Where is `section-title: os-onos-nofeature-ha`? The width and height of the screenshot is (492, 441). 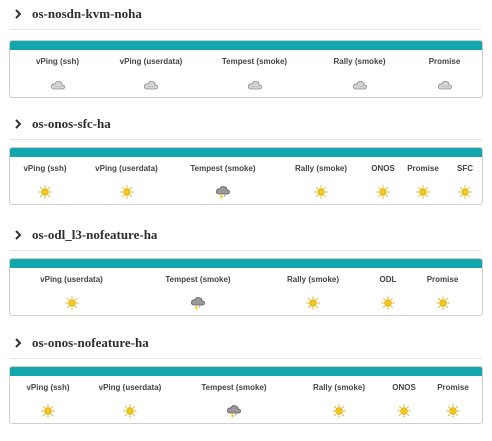
section-title: os-onos-nofeature-ha is located at coordinates (90, 342).